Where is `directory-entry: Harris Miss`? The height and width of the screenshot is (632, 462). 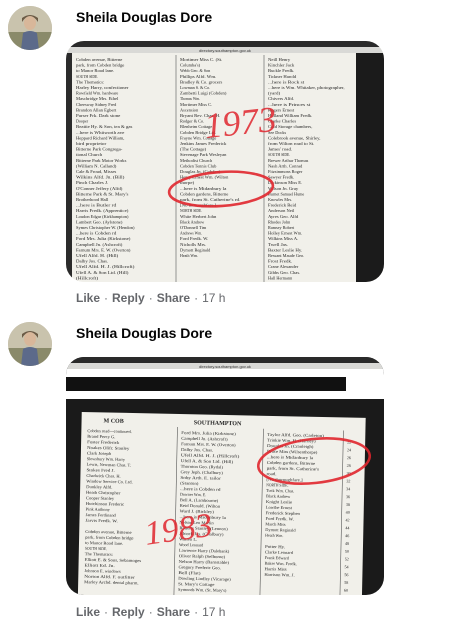 directory-entry: Harris Miss is located at coordinates (275, 568).